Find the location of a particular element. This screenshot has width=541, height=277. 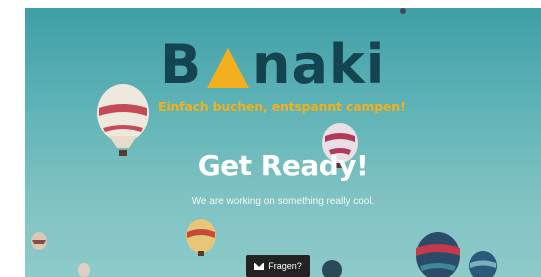

contact-button: Fragen? is located at coordinates (278, 266).